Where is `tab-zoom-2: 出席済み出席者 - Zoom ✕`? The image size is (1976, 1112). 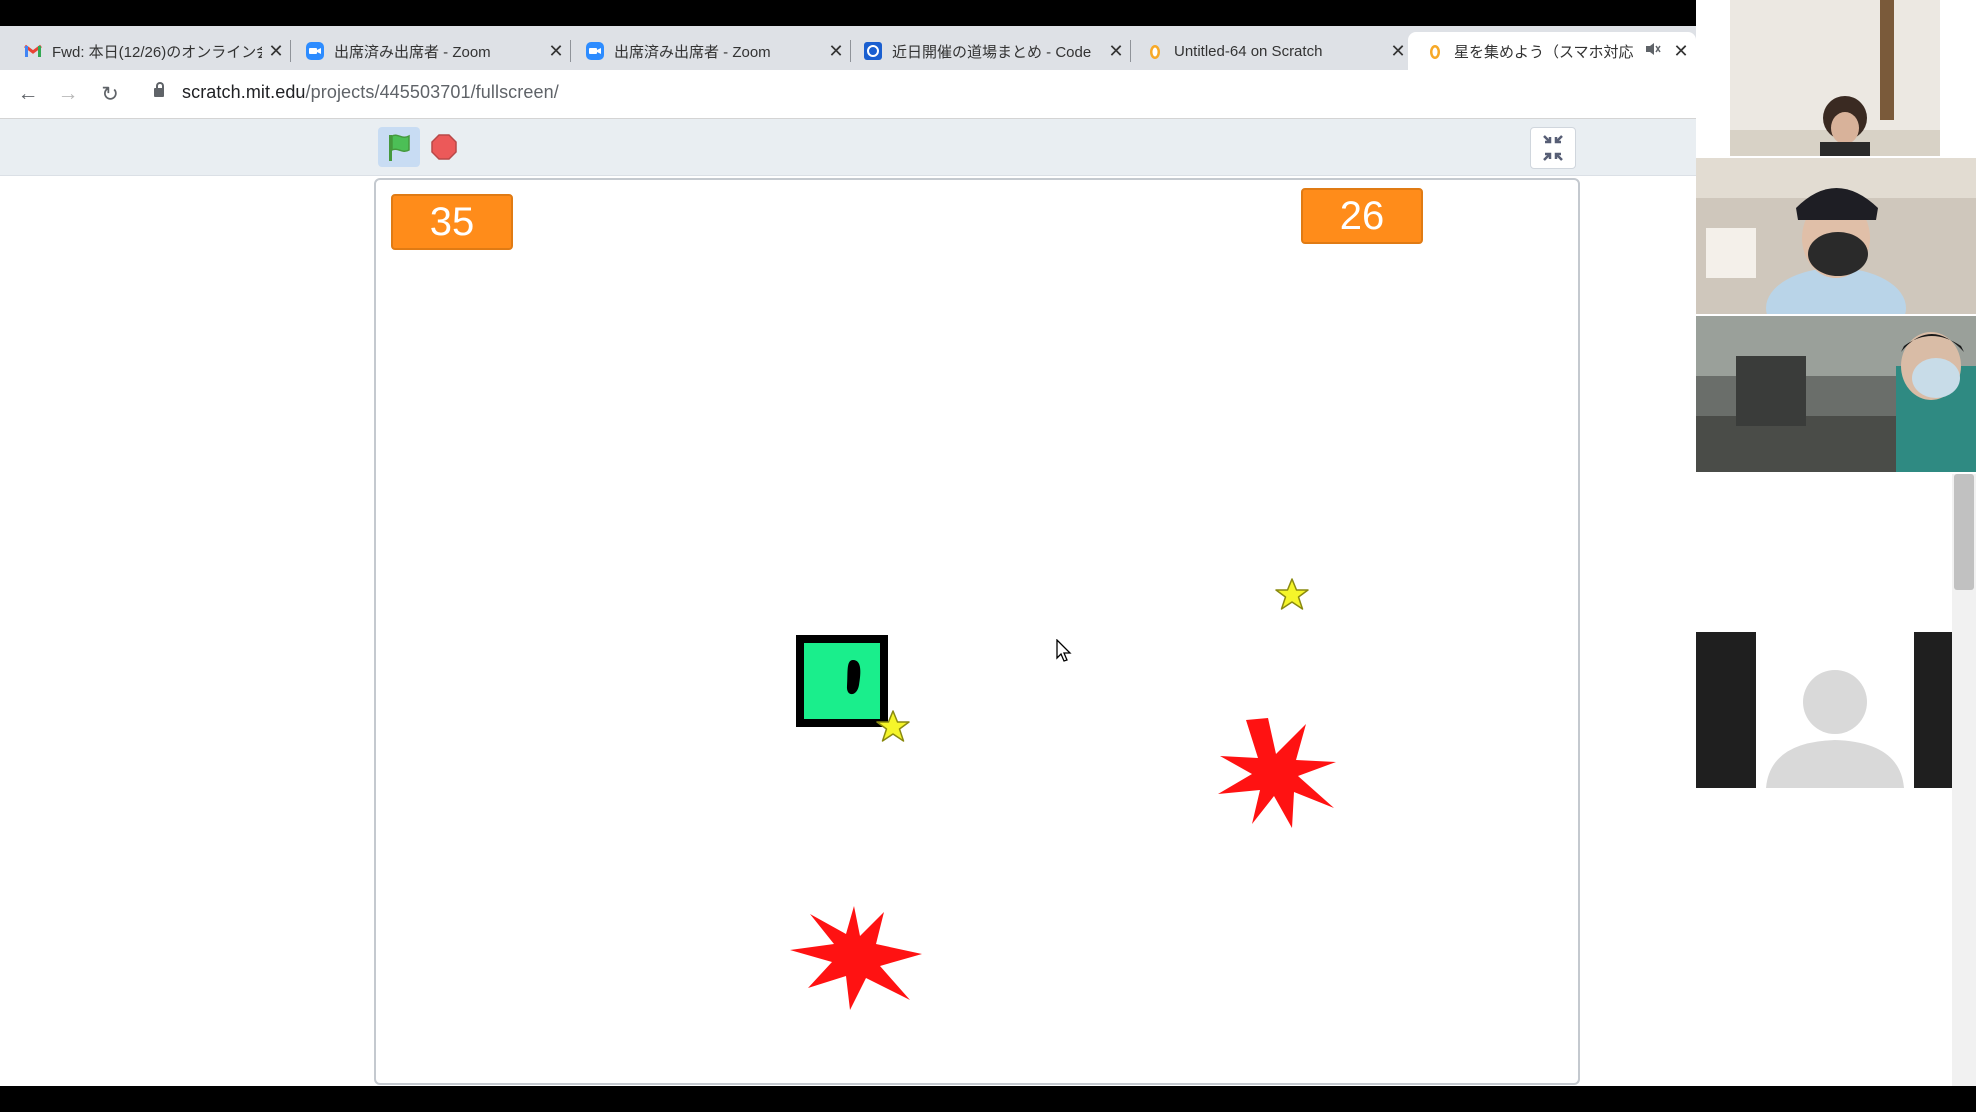
tab-zoom-2: 出席済み出席者 - Zoom ✕ is located at coordinates (706, 51).